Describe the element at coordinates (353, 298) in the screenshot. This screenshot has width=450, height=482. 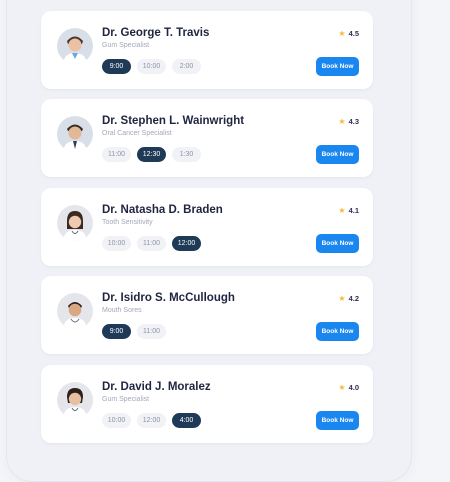
I see `rating-value: 4.2` at that location.